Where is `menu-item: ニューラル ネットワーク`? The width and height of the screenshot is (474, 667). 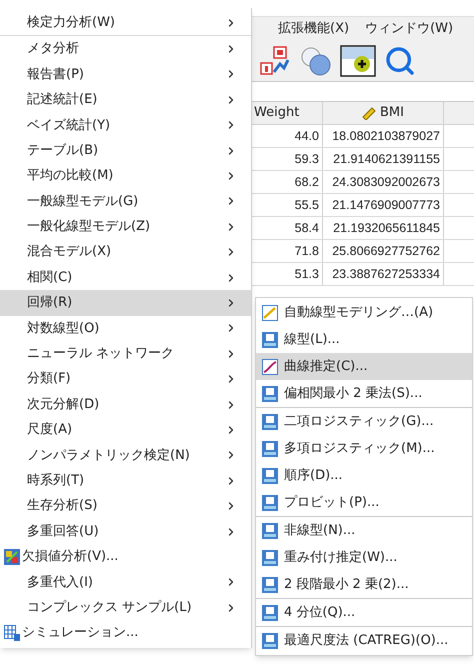
menu-item: ニューラル ネットワーク is located at coordinates (125, 353).